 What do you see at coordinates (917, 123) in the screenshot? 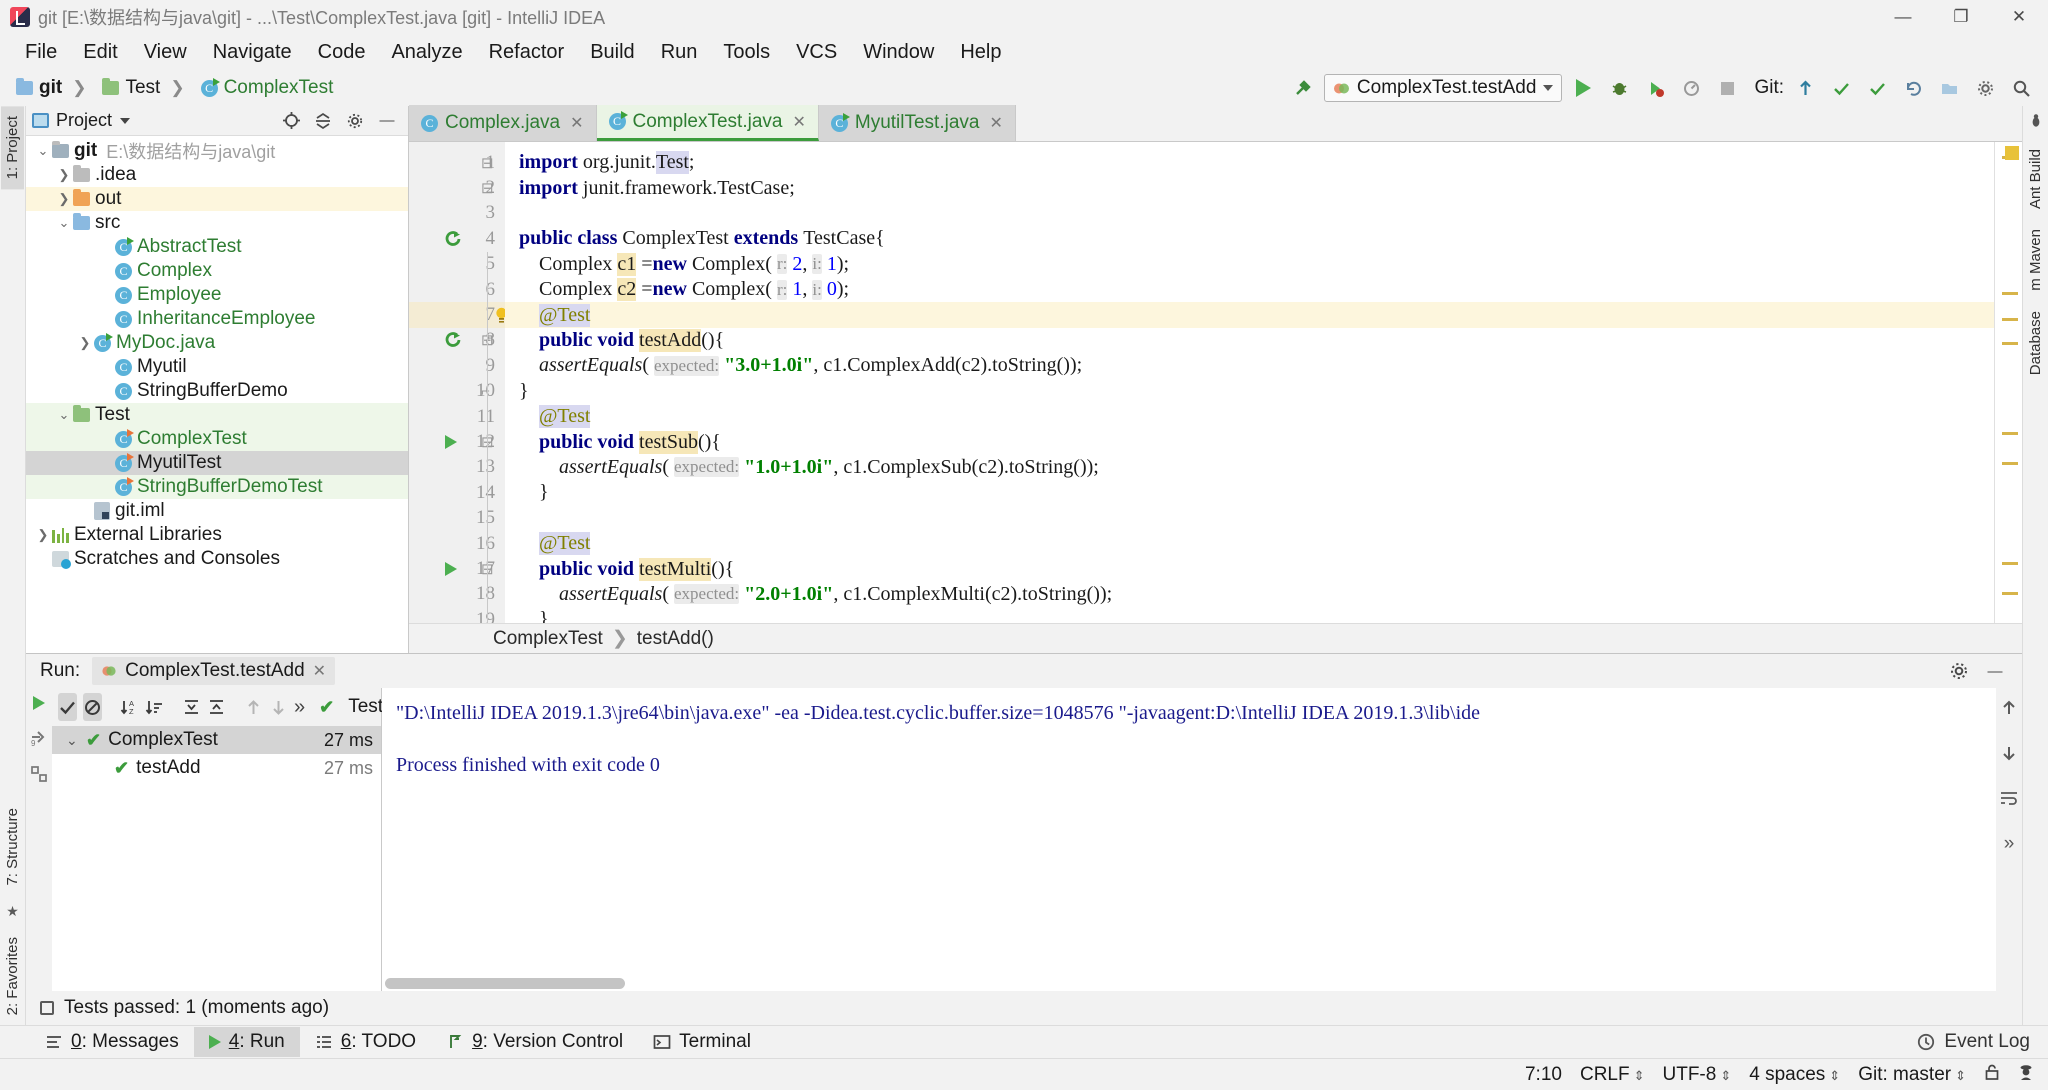
I see `editor-tab-myutiltest-java: C MyutilTest.java ✕` at bounding box center [917, 123].